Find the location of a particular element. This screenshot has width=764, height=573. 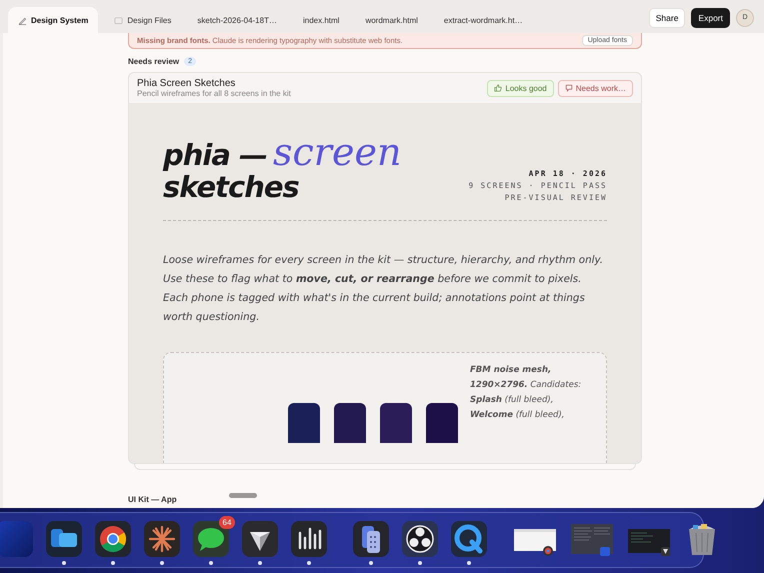

quicktime-icon is located at coordinates (469, 539).